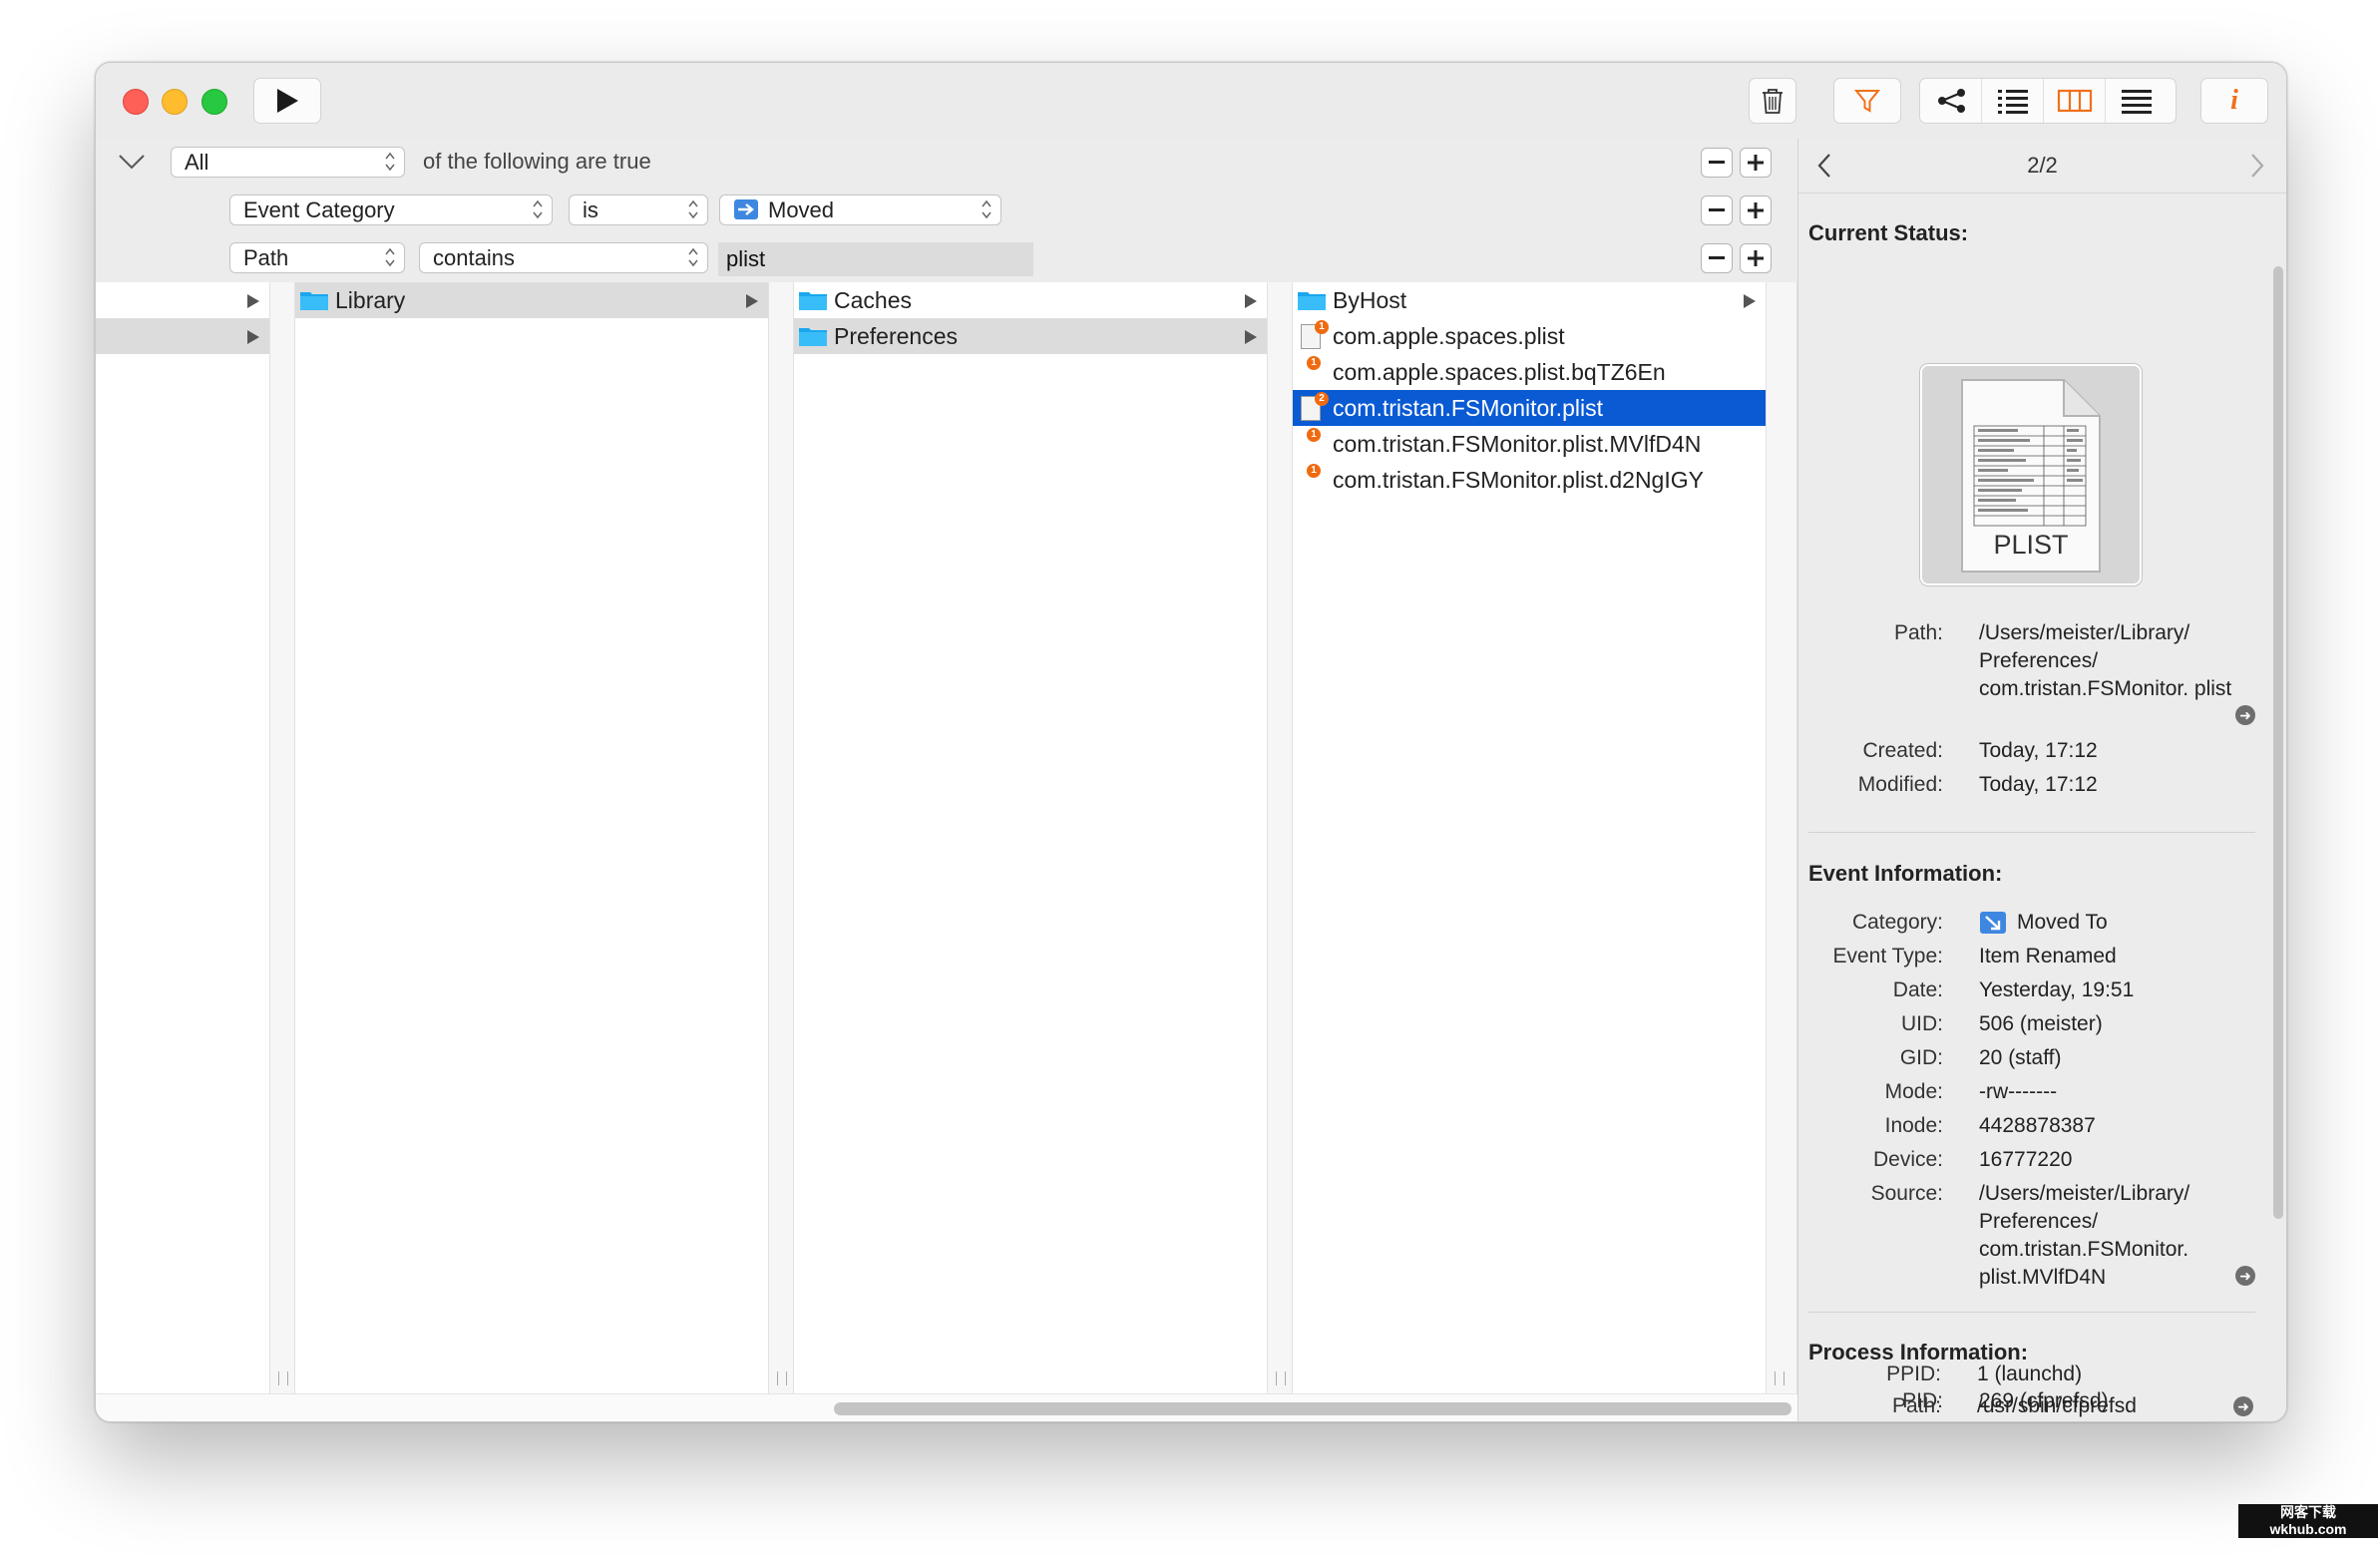 The height and width of the screenshot is (1556, 2380). Describe the element at coordinates (136, 102) in the screenshot. I see `close-window-button` at that location.